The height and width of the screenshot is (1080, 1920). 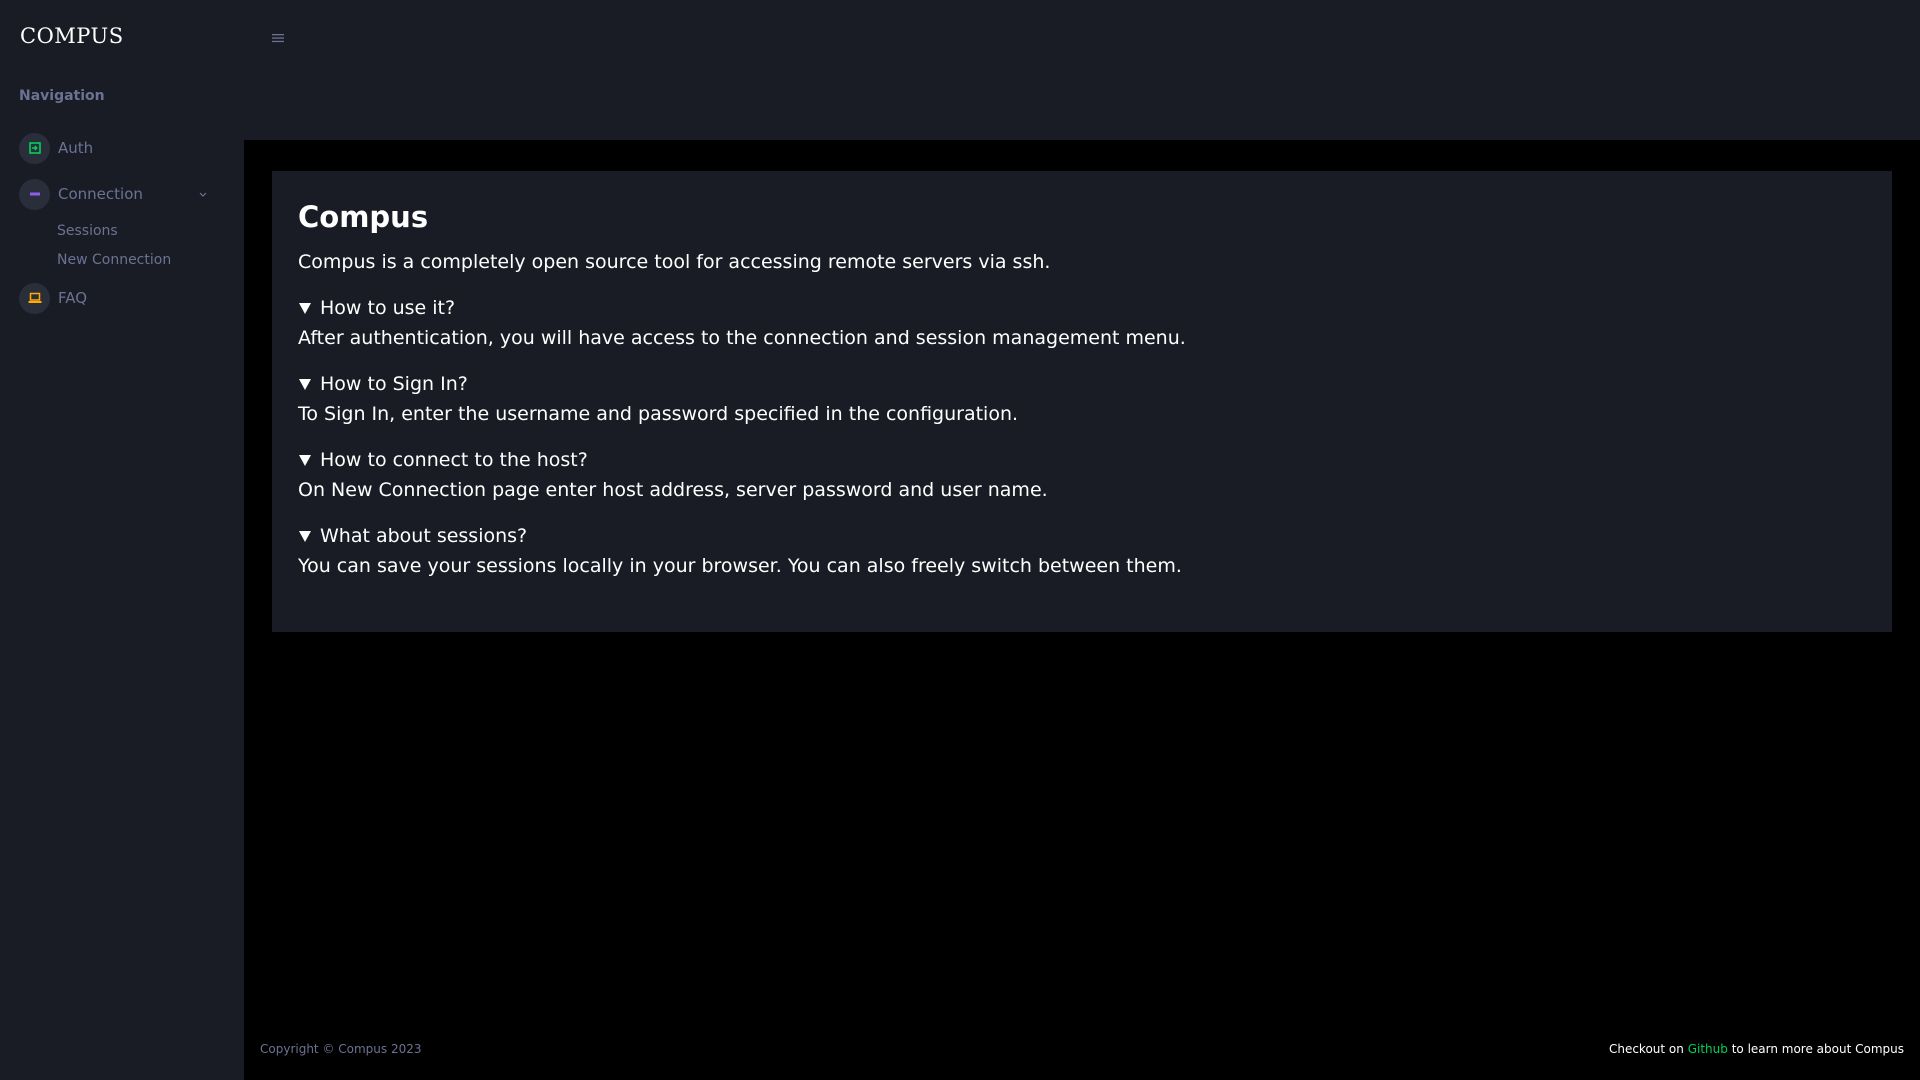 I want to click on faq-question: How to use it?, so click(x=388, y=308).